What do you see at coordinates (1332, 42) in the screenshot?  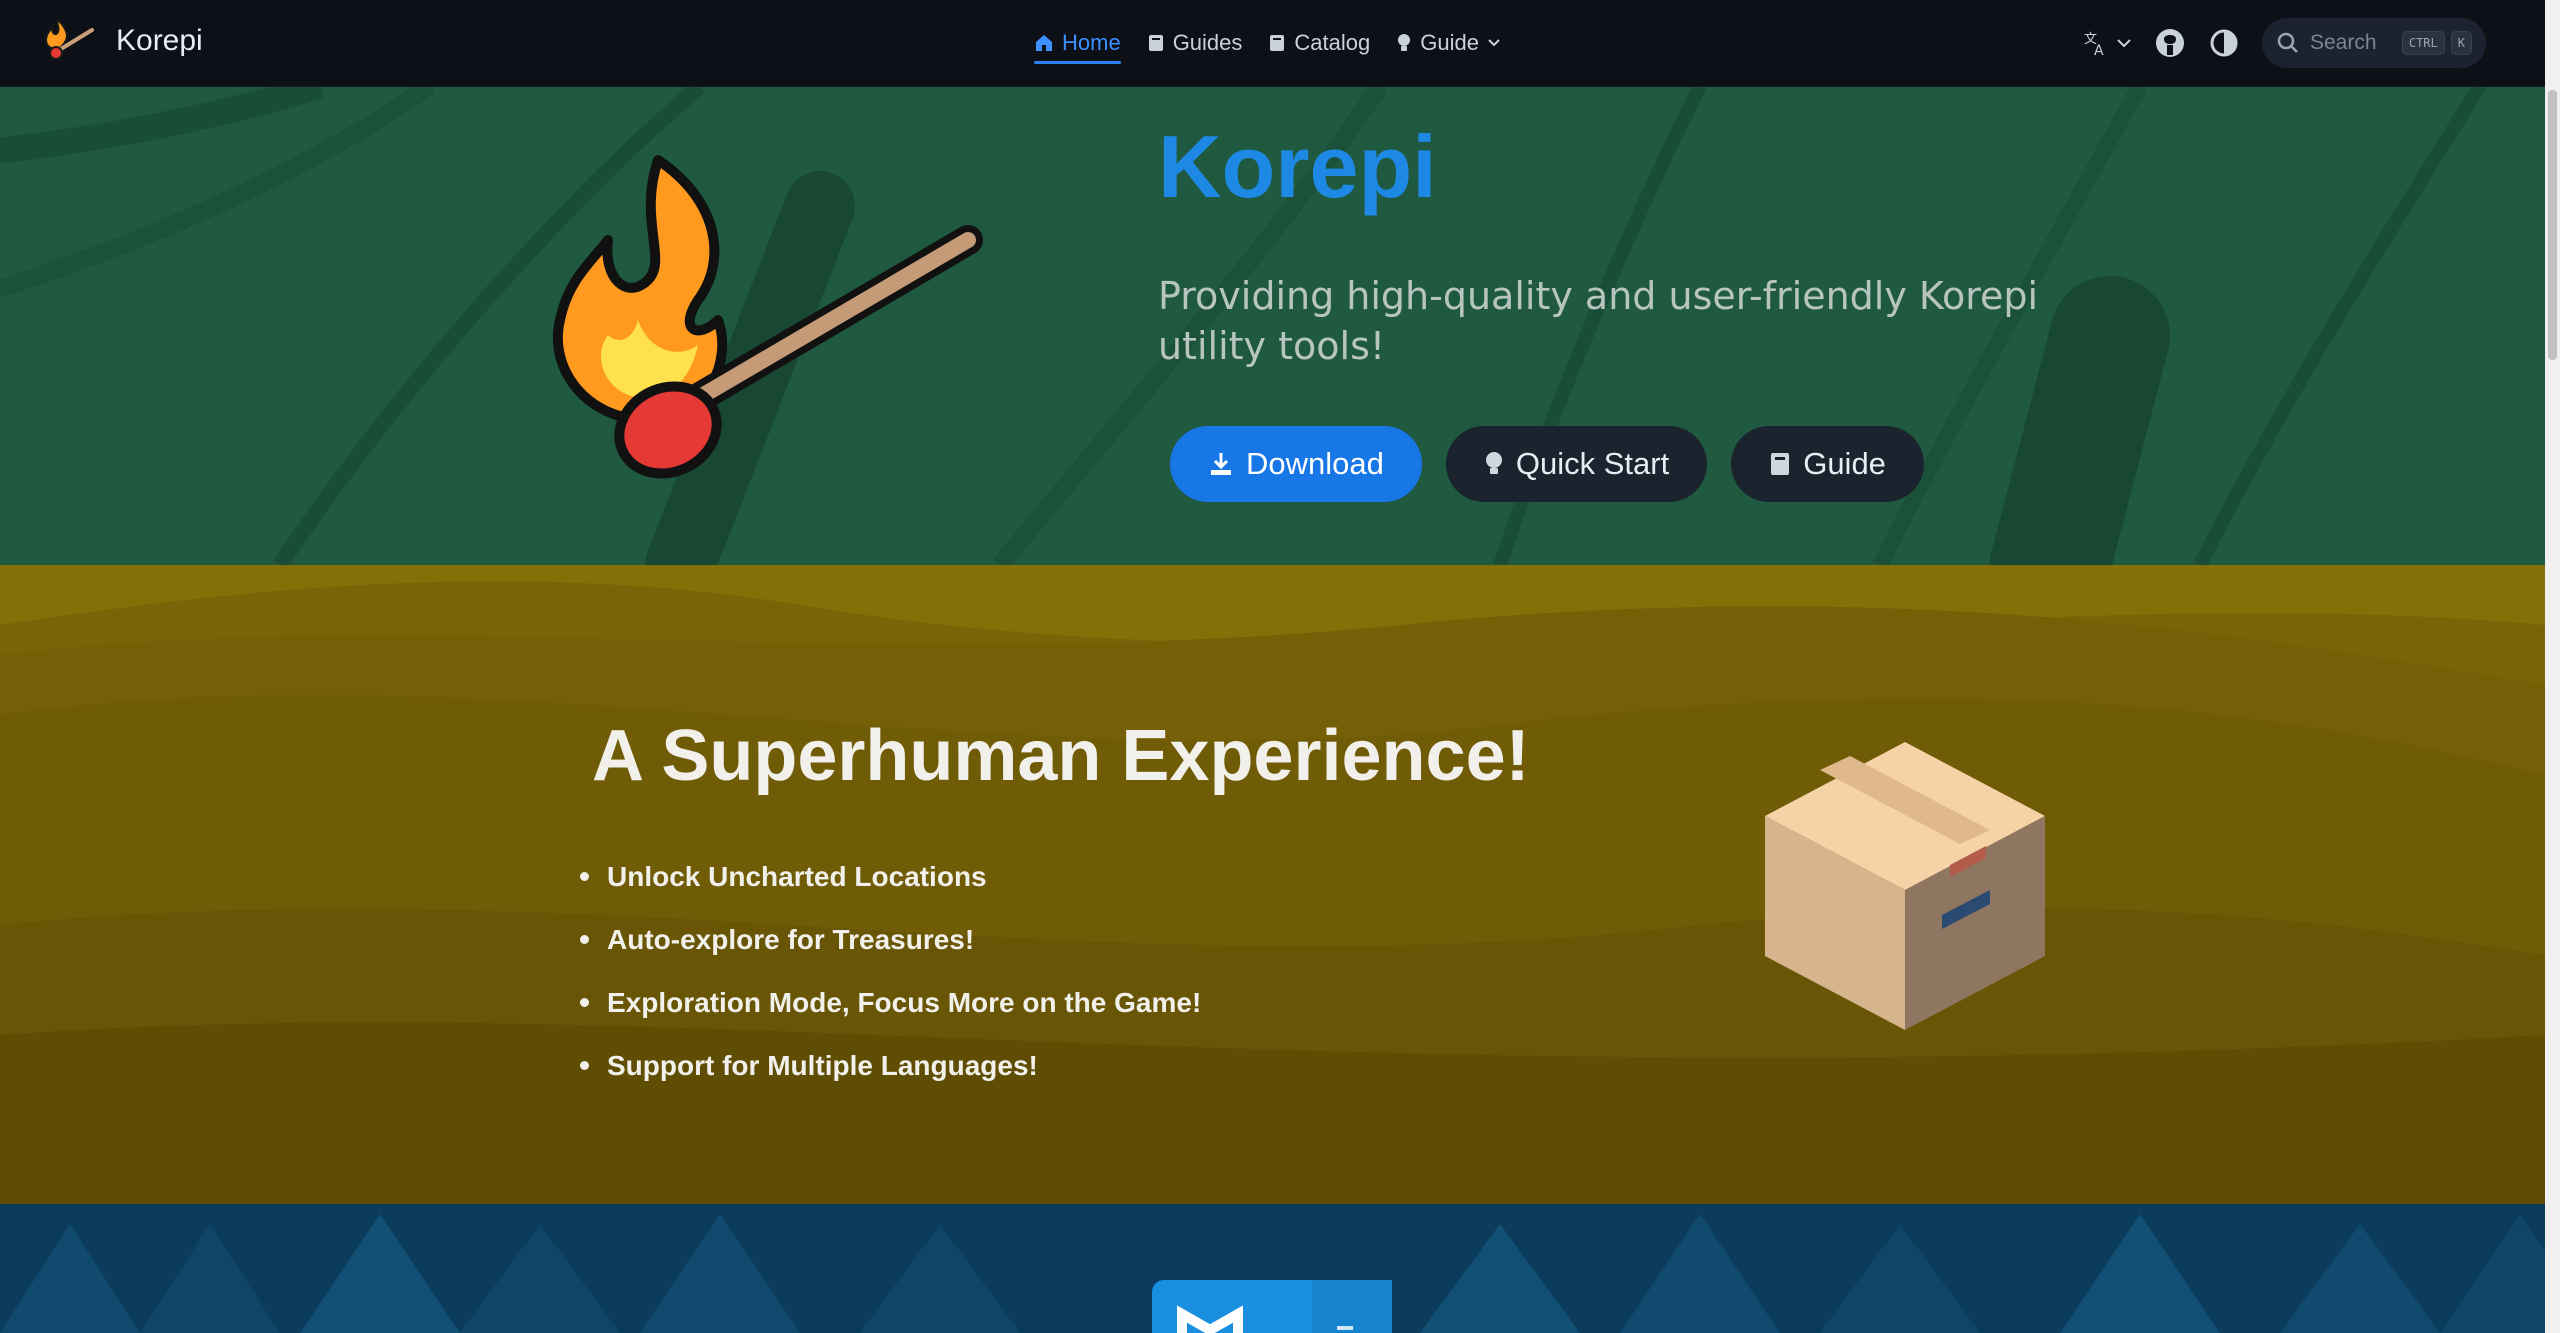 I see `nav-catalog-label: Catalog` at bounding box center [1332, 42].